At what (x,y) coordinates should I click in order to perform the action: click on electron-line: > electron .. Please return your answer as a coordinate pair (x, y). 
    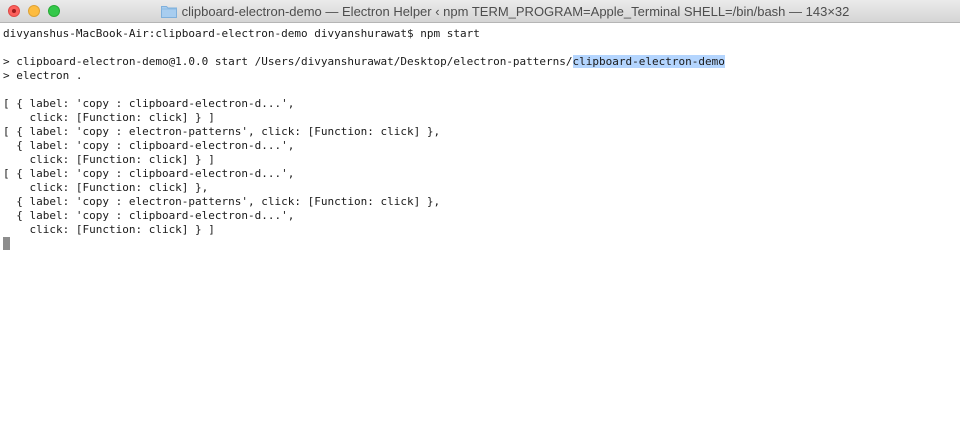
    Looking at the image, I should click on (43, 75).